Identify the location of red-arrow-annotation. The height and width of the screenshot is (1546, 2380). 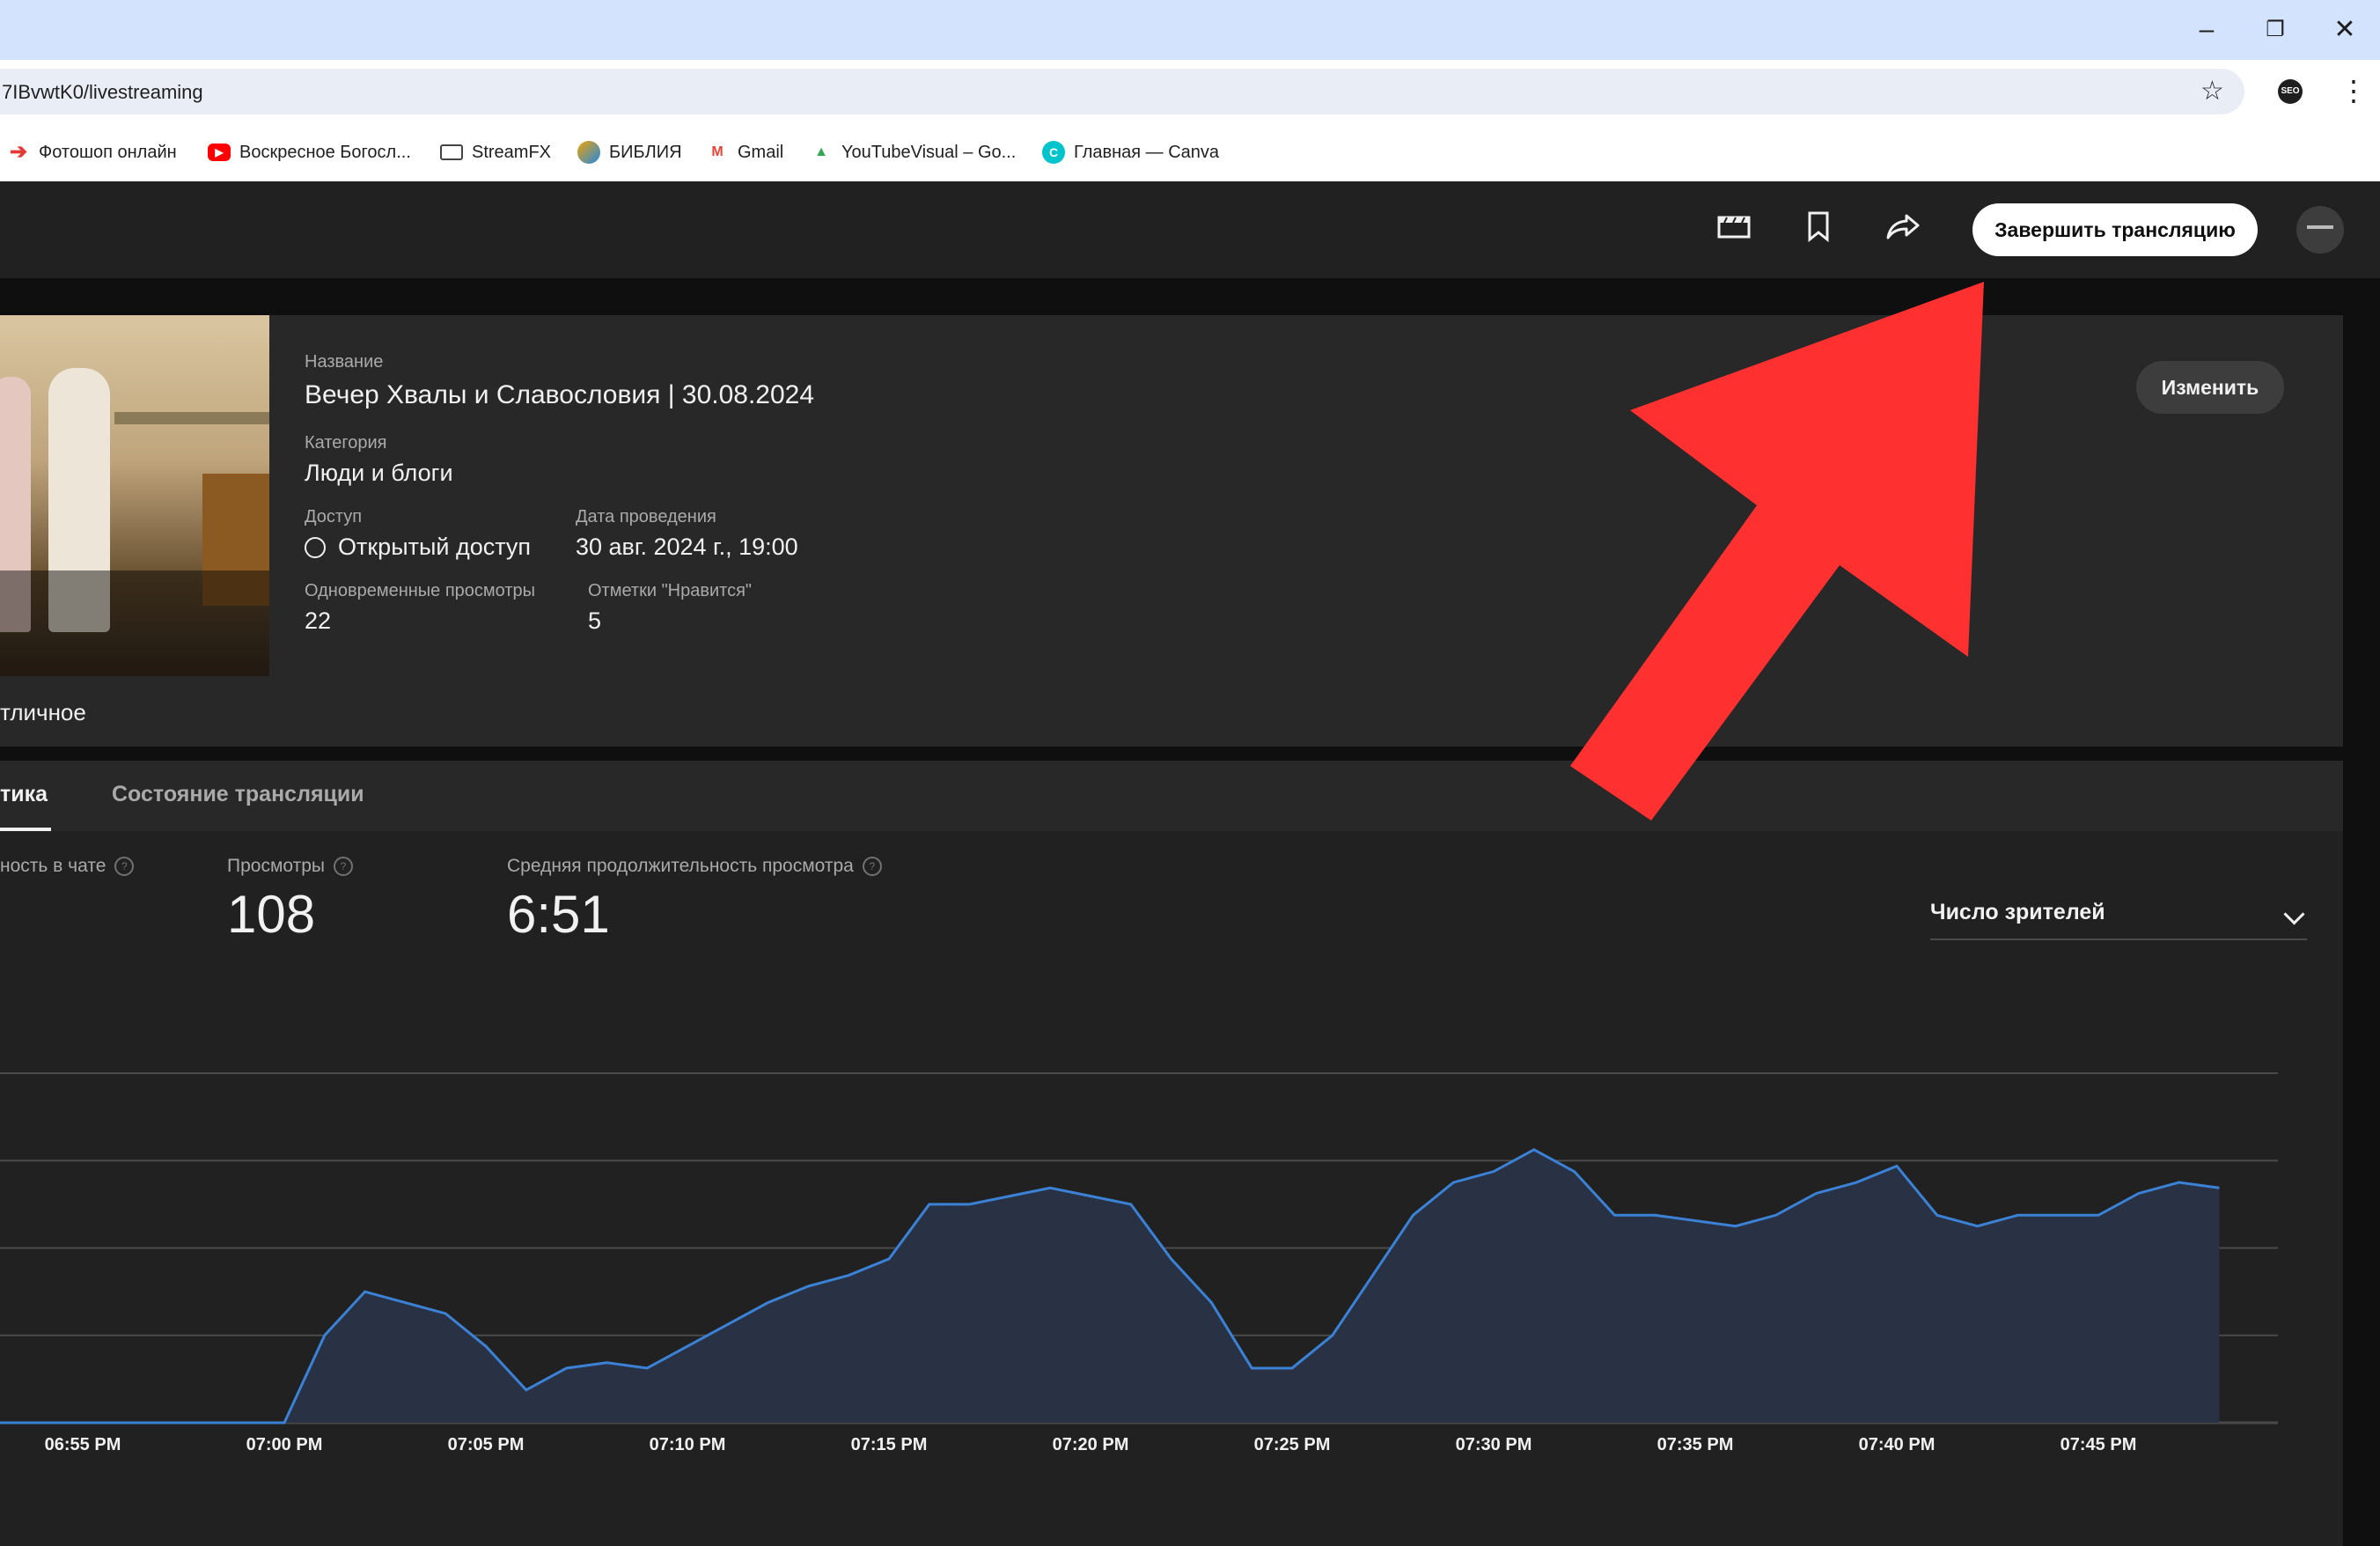
(1777, 551).